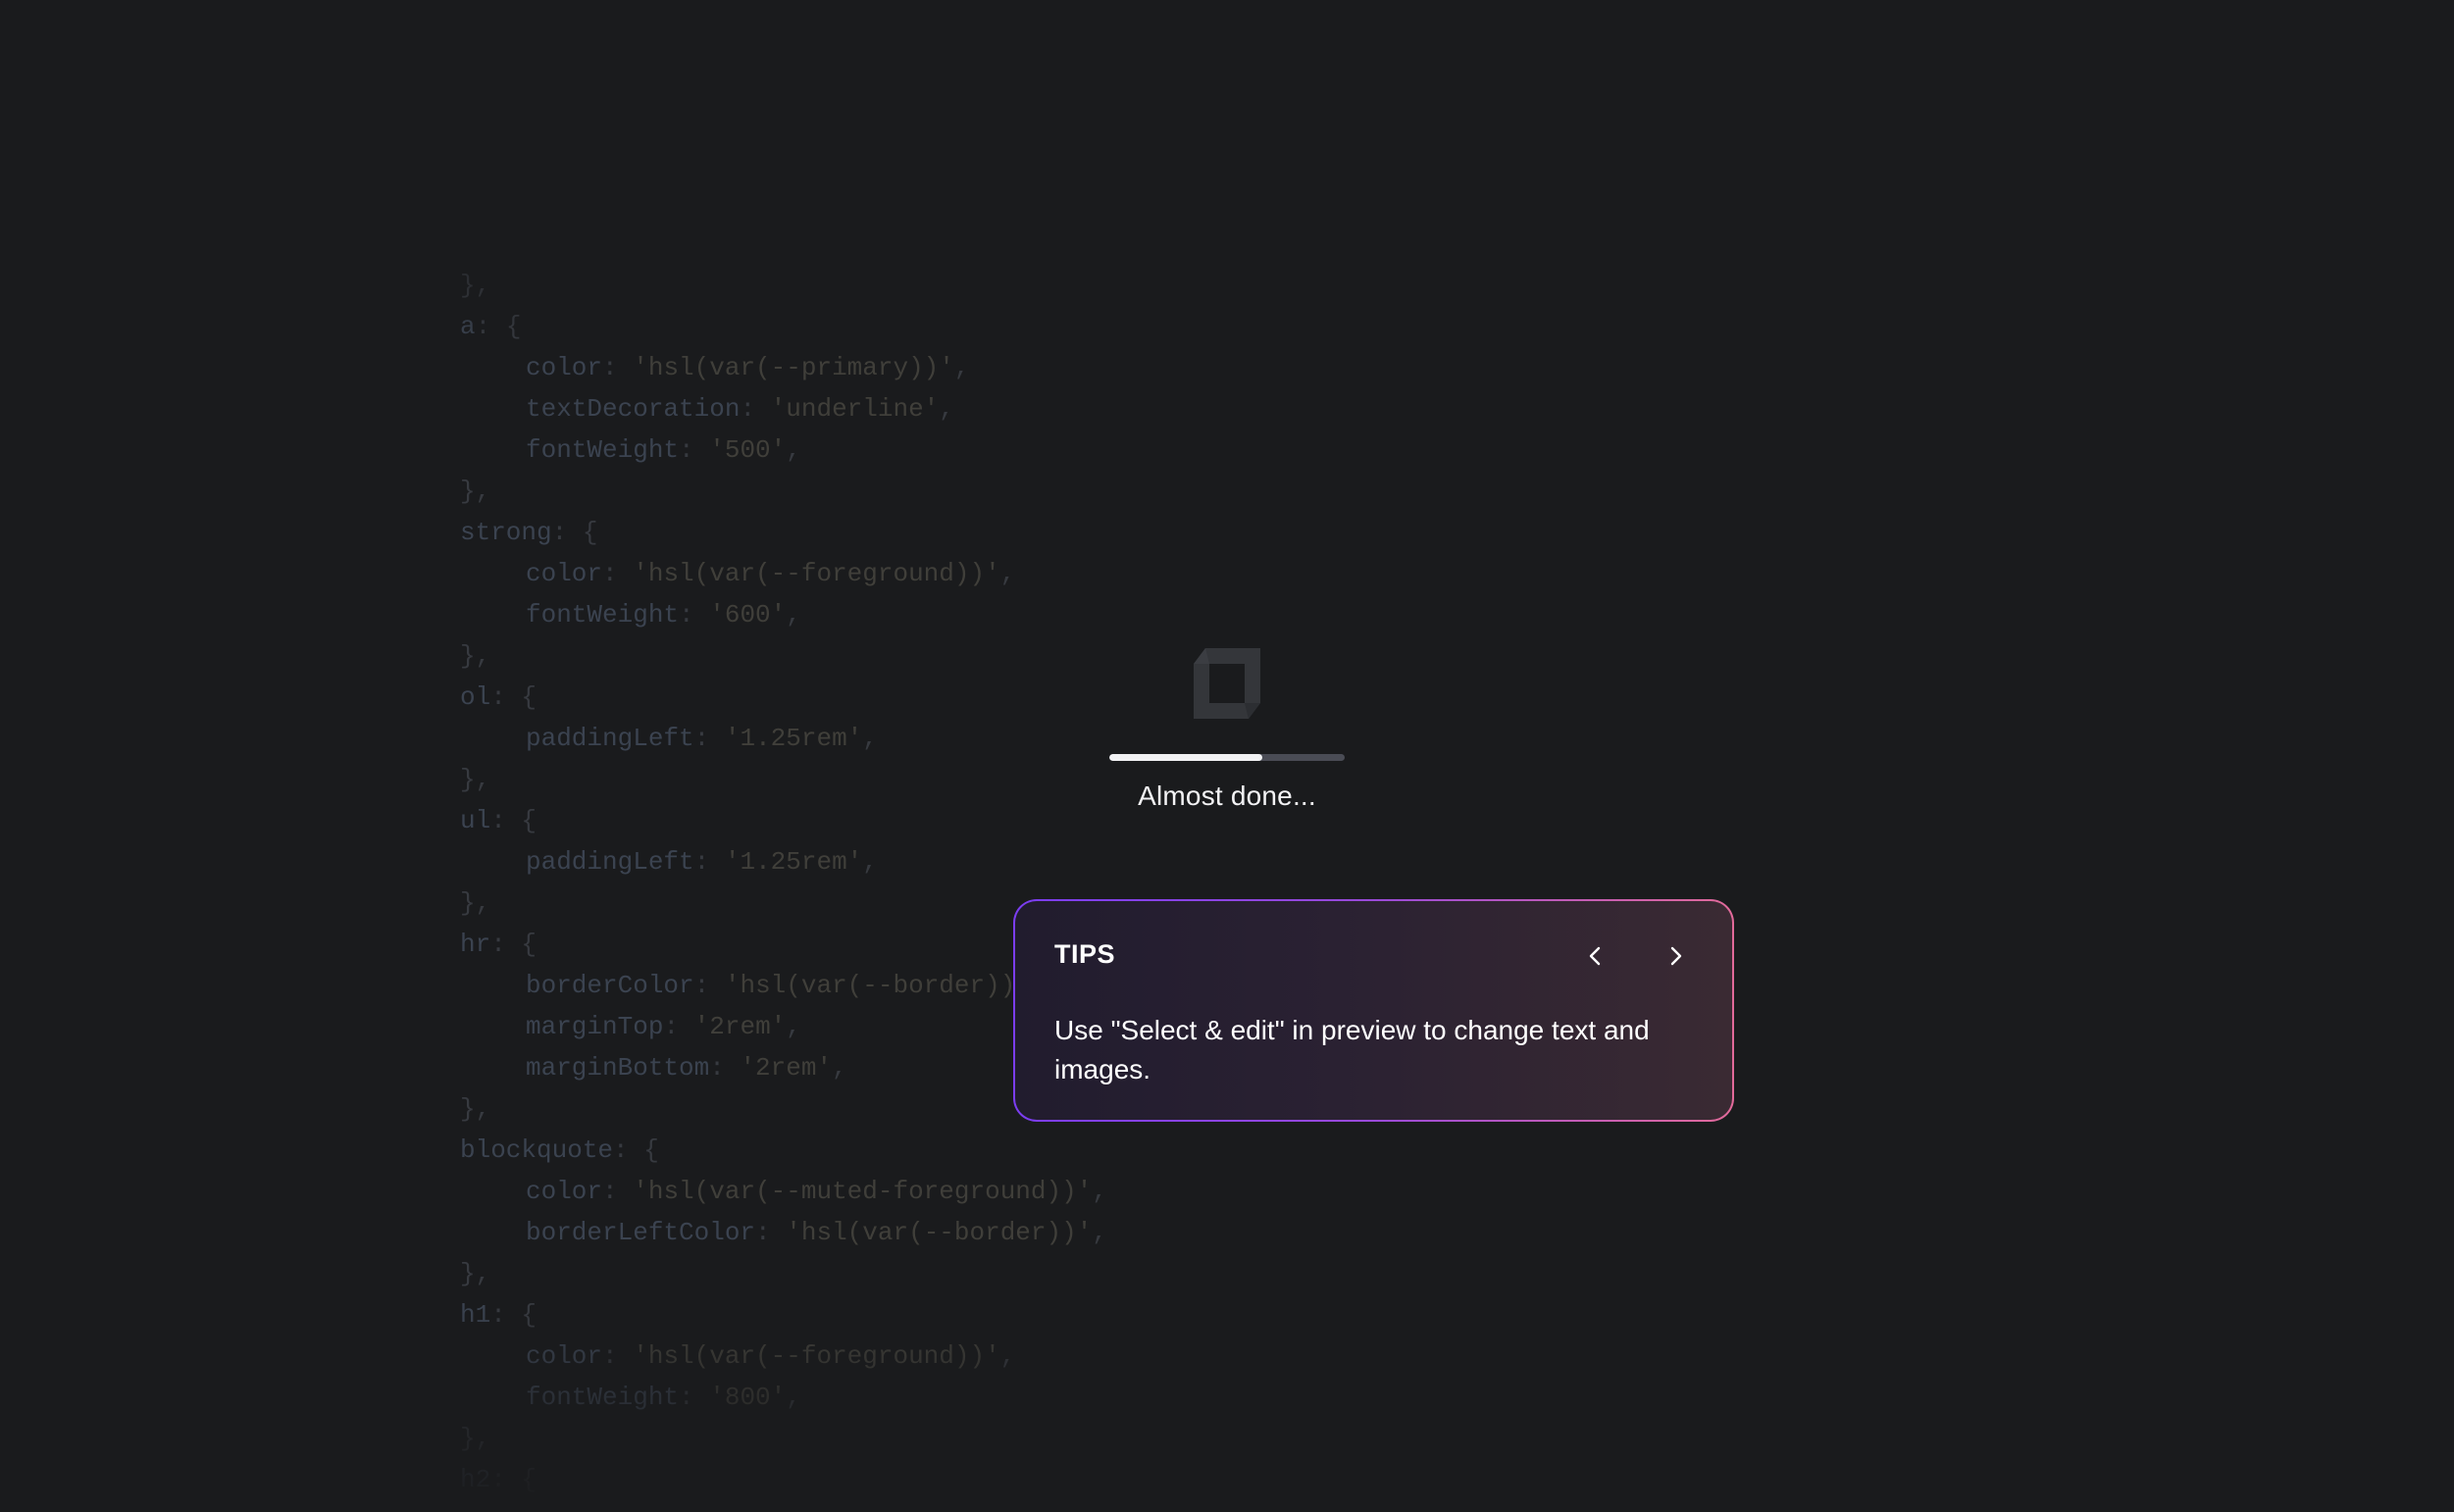 This screenshot has width=2454, height=1512. I want to click on code-token: ul, so click(476, 820).